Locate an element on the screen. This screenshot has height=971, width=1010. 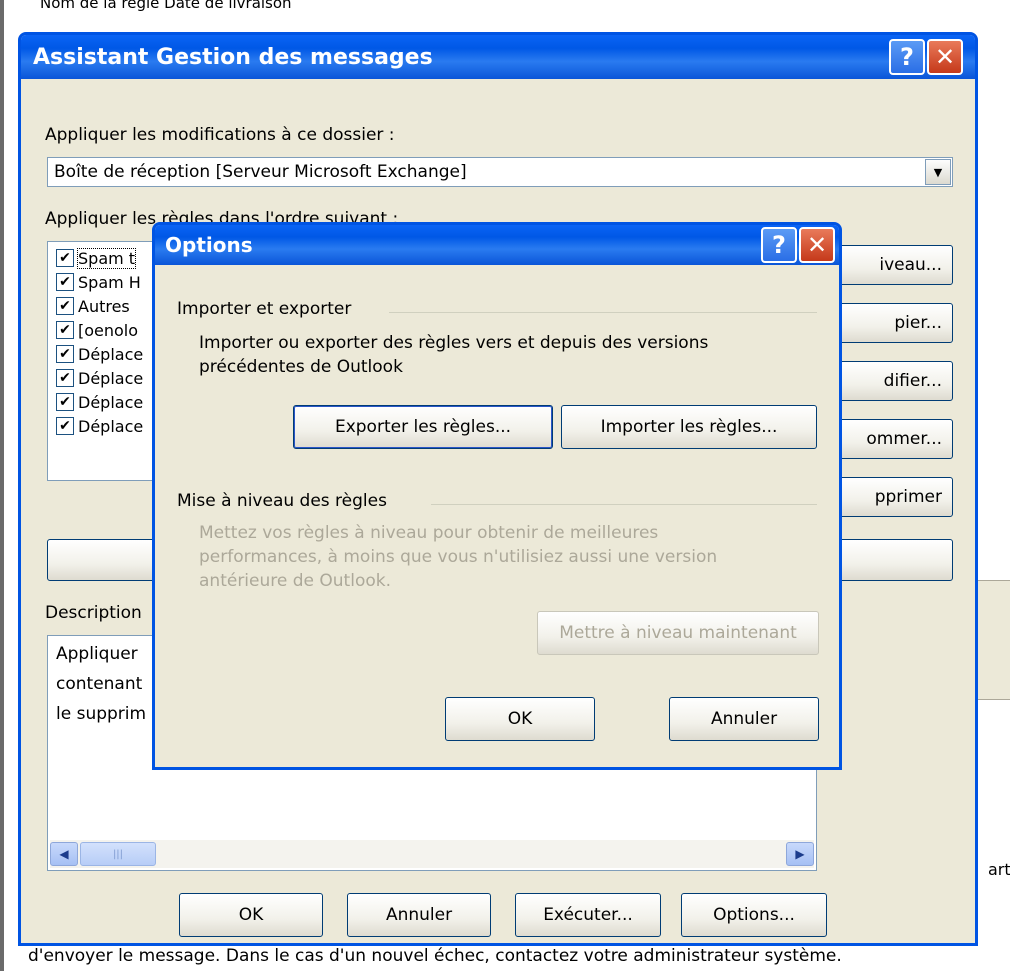
upgrade-now-button: Mettre à niveau maintenant is located at coordinates (678, 633).